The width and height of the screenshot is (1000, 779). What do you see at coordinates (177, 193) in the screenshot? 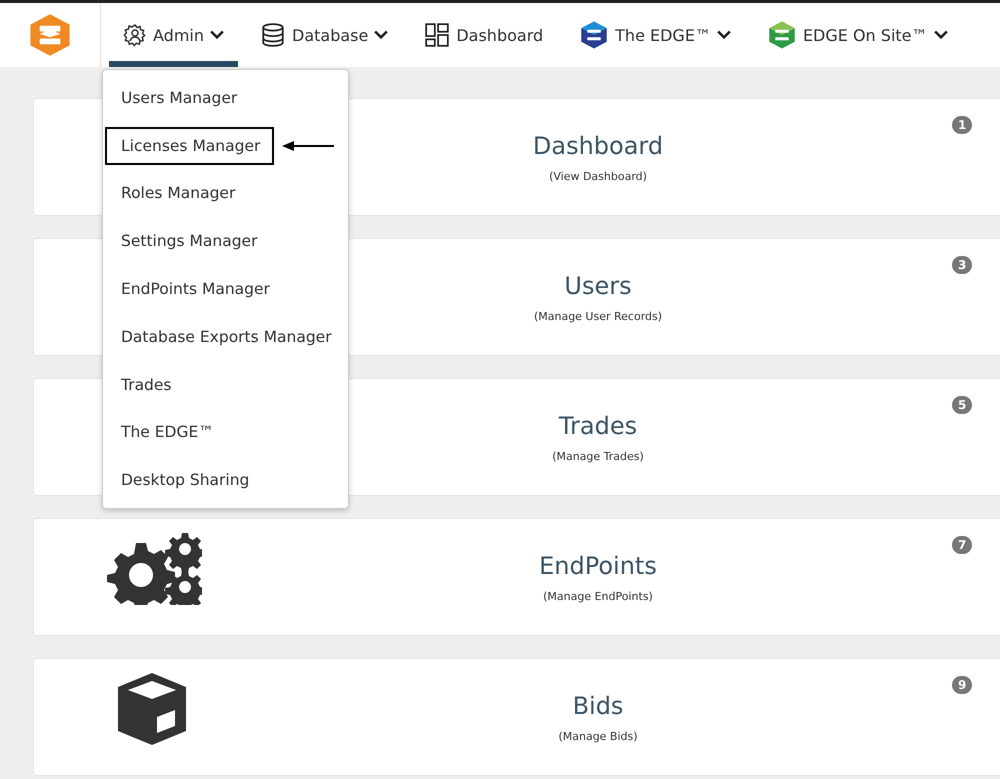
I see `dropdown-menu-item: Roles Manager` at bounding box center [177, 193].